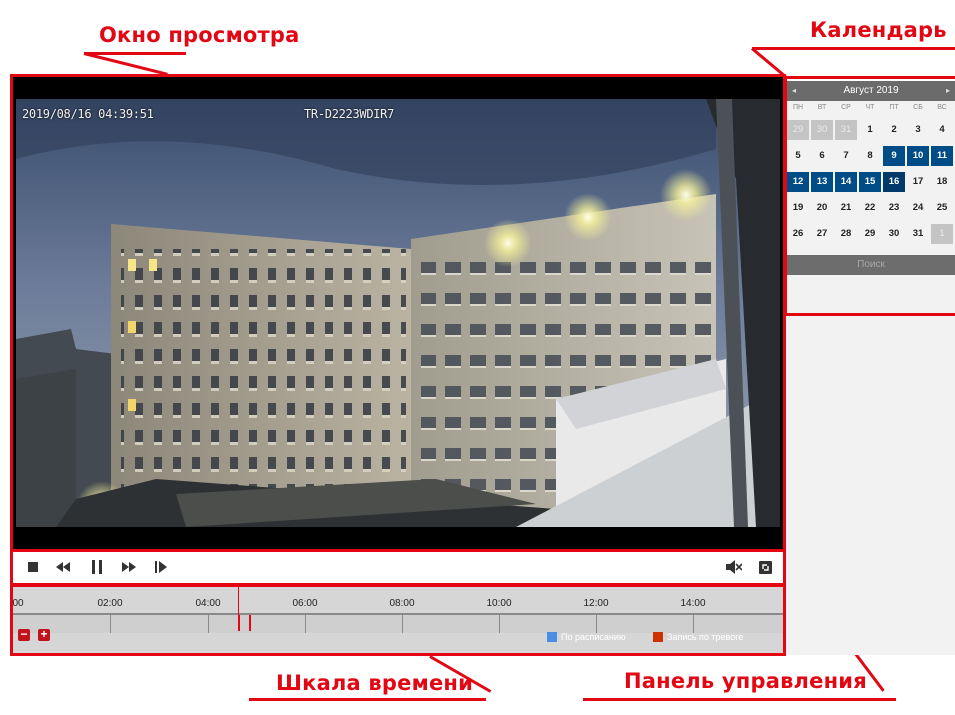  I want to click on timeline-tick-label: 08:00, so click(402, 603).